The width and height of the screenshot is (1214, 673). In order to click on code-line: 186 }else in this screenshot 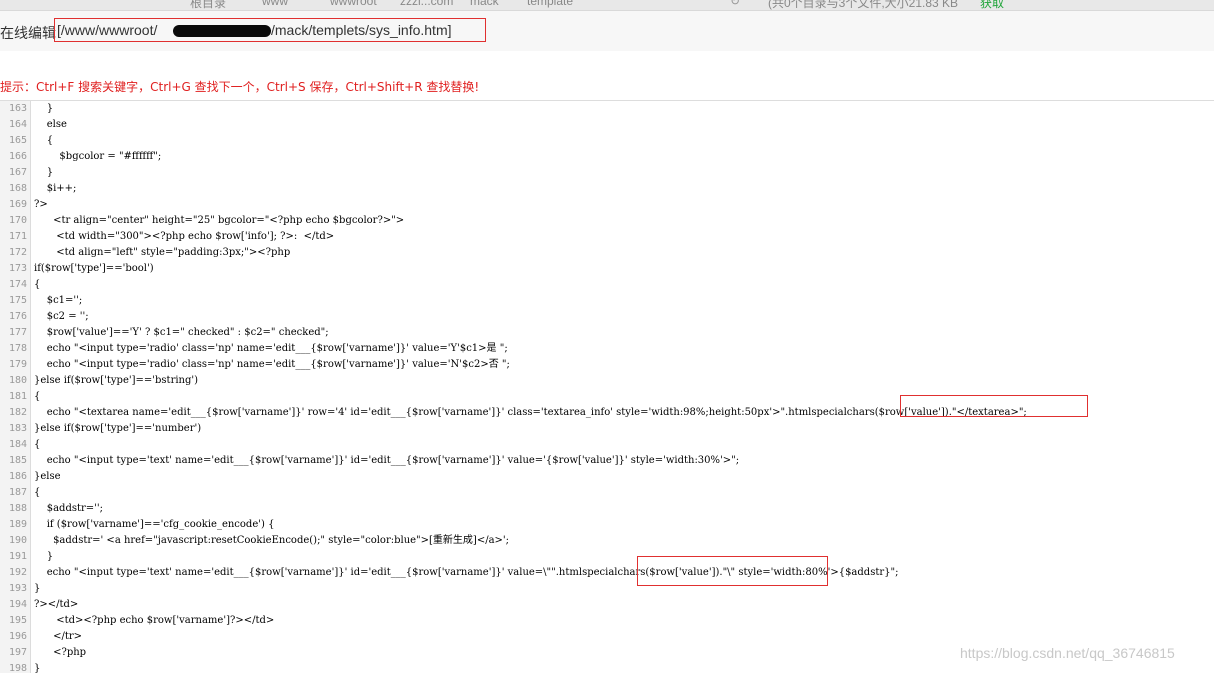, I will do `click(607, 477)`.